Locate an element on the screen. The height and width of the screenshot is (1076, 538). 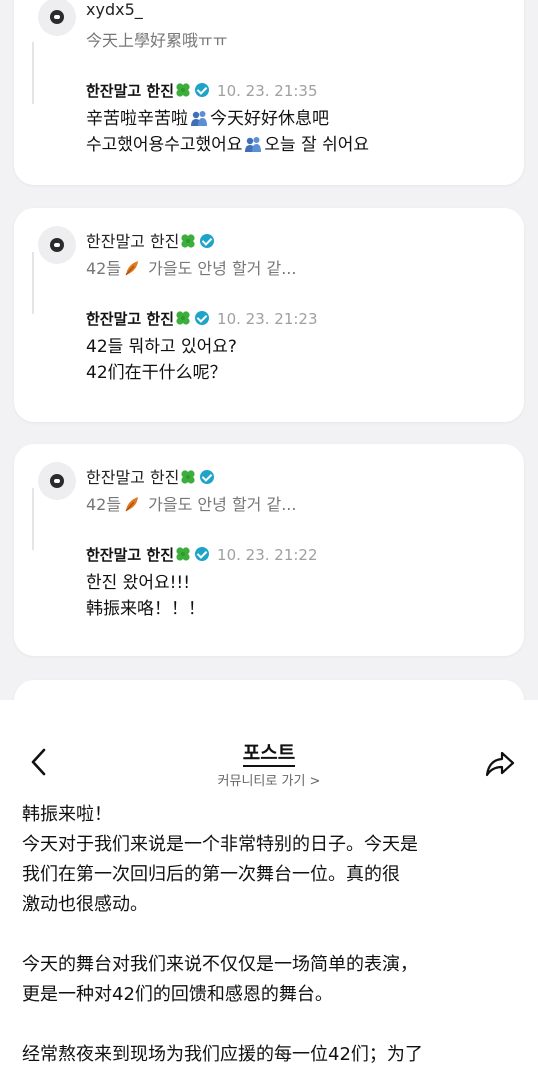
post-header: 포스트 커뮤니티로 가기 > is located at coordinates (269, 762).